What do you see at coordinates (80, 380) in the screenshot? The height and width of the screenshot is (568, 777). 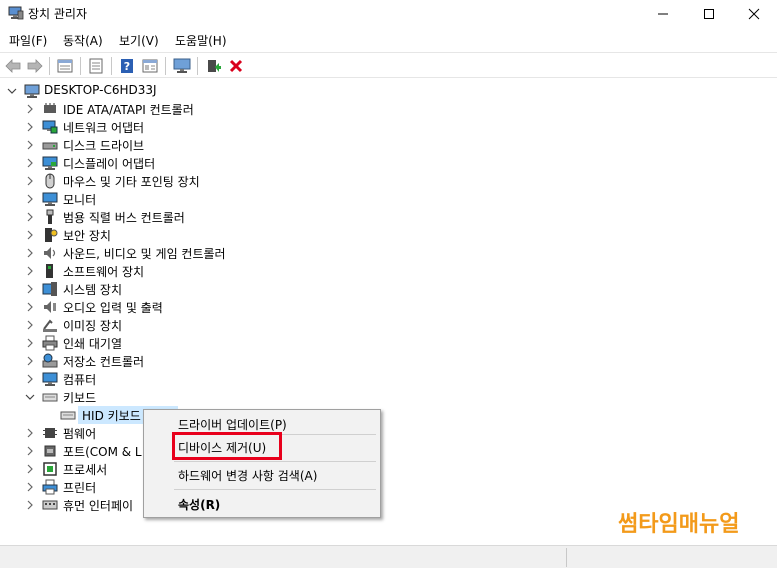 I see `tree-item-label: 컴퓨터` at bounding box center [80, 380].